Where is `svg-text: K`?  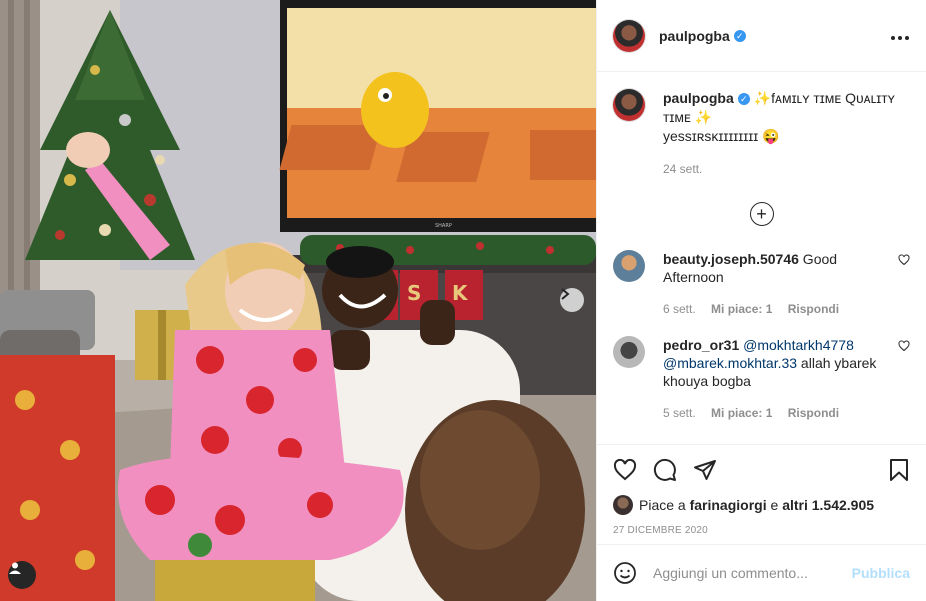
svg-text: K is located at coordinates (460, 293).